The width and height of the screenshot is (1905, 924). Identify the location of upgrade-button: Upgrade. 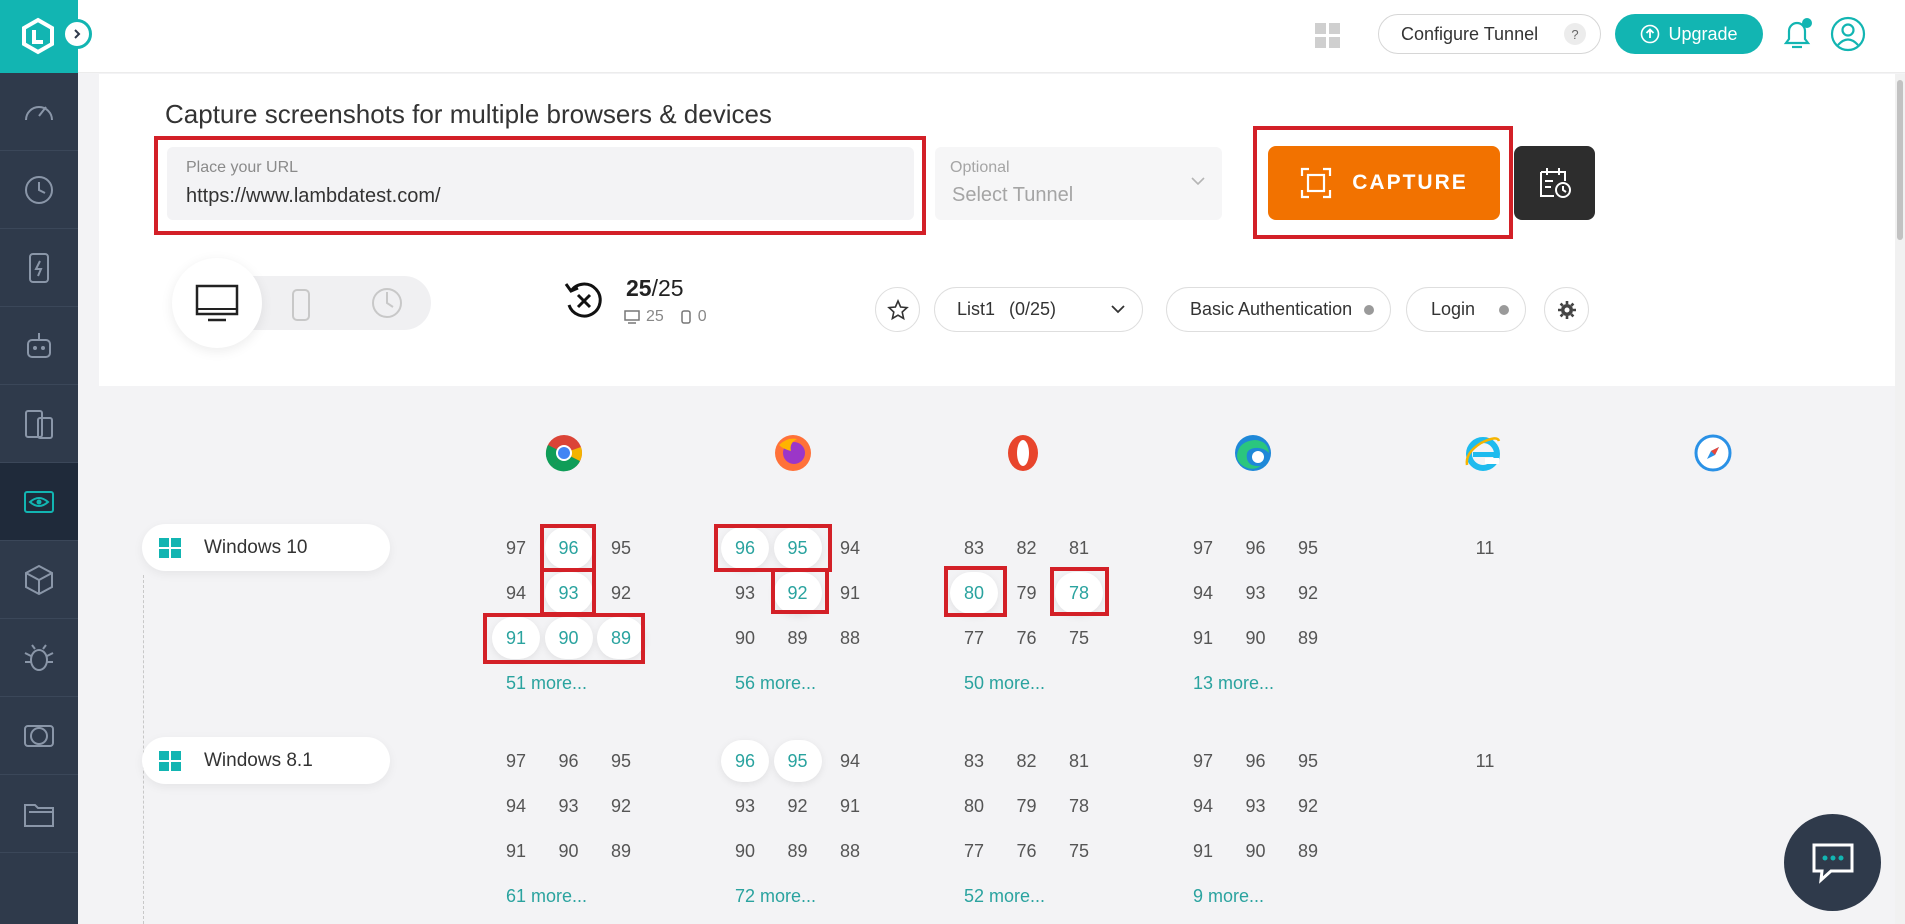
(1689, 34).